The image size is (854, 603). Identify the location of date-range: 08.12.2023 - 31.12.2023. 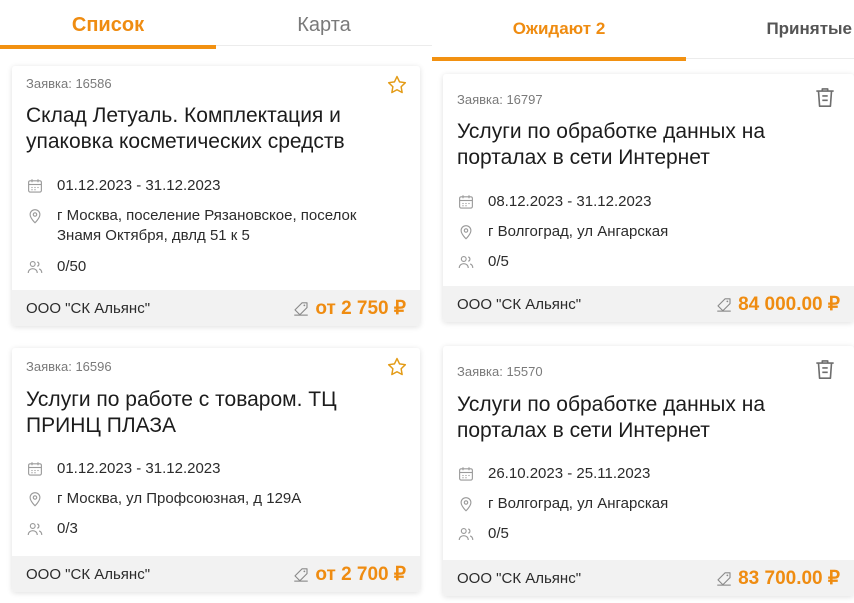
(570, 201).